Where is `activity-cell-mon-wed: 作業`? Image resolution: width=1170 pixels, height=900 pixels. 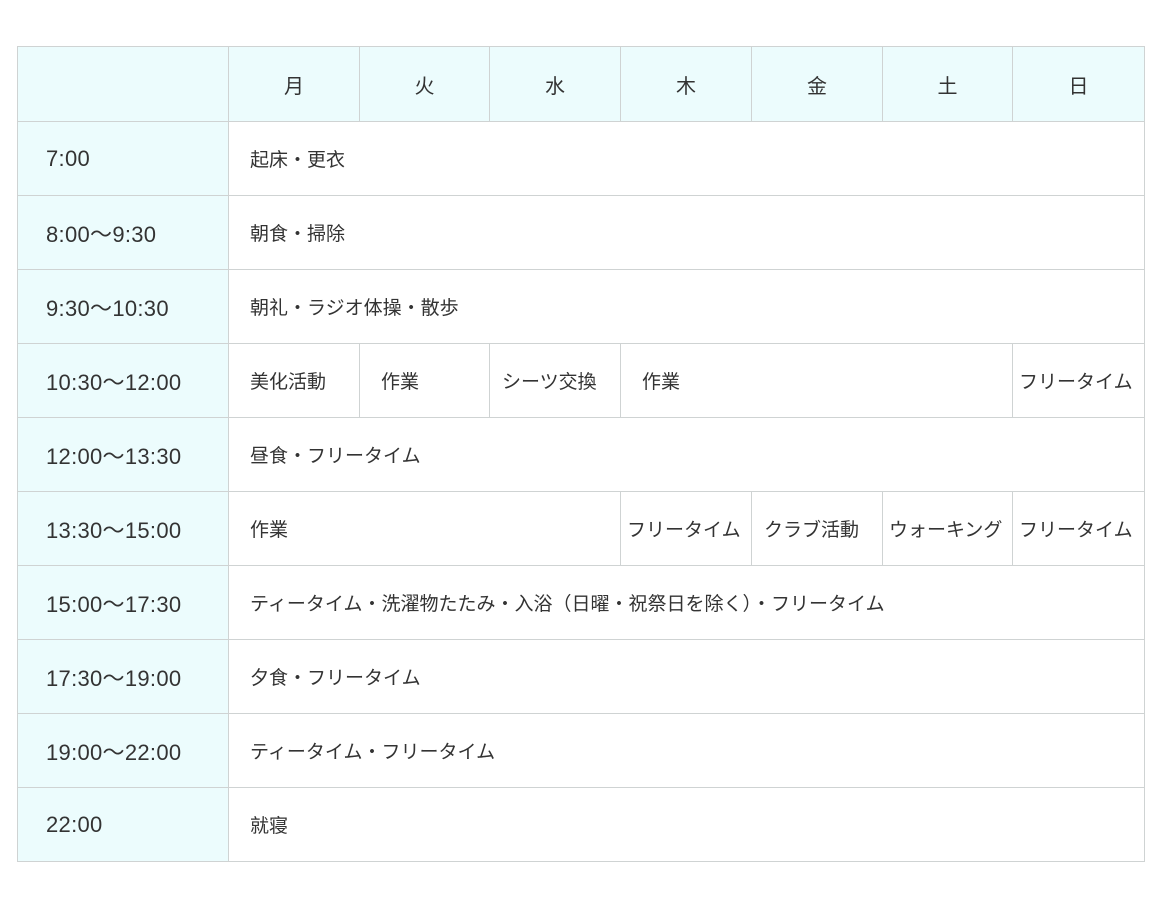
activity-cell-mon-wed: 作業 is located at coordinates (424, 528).